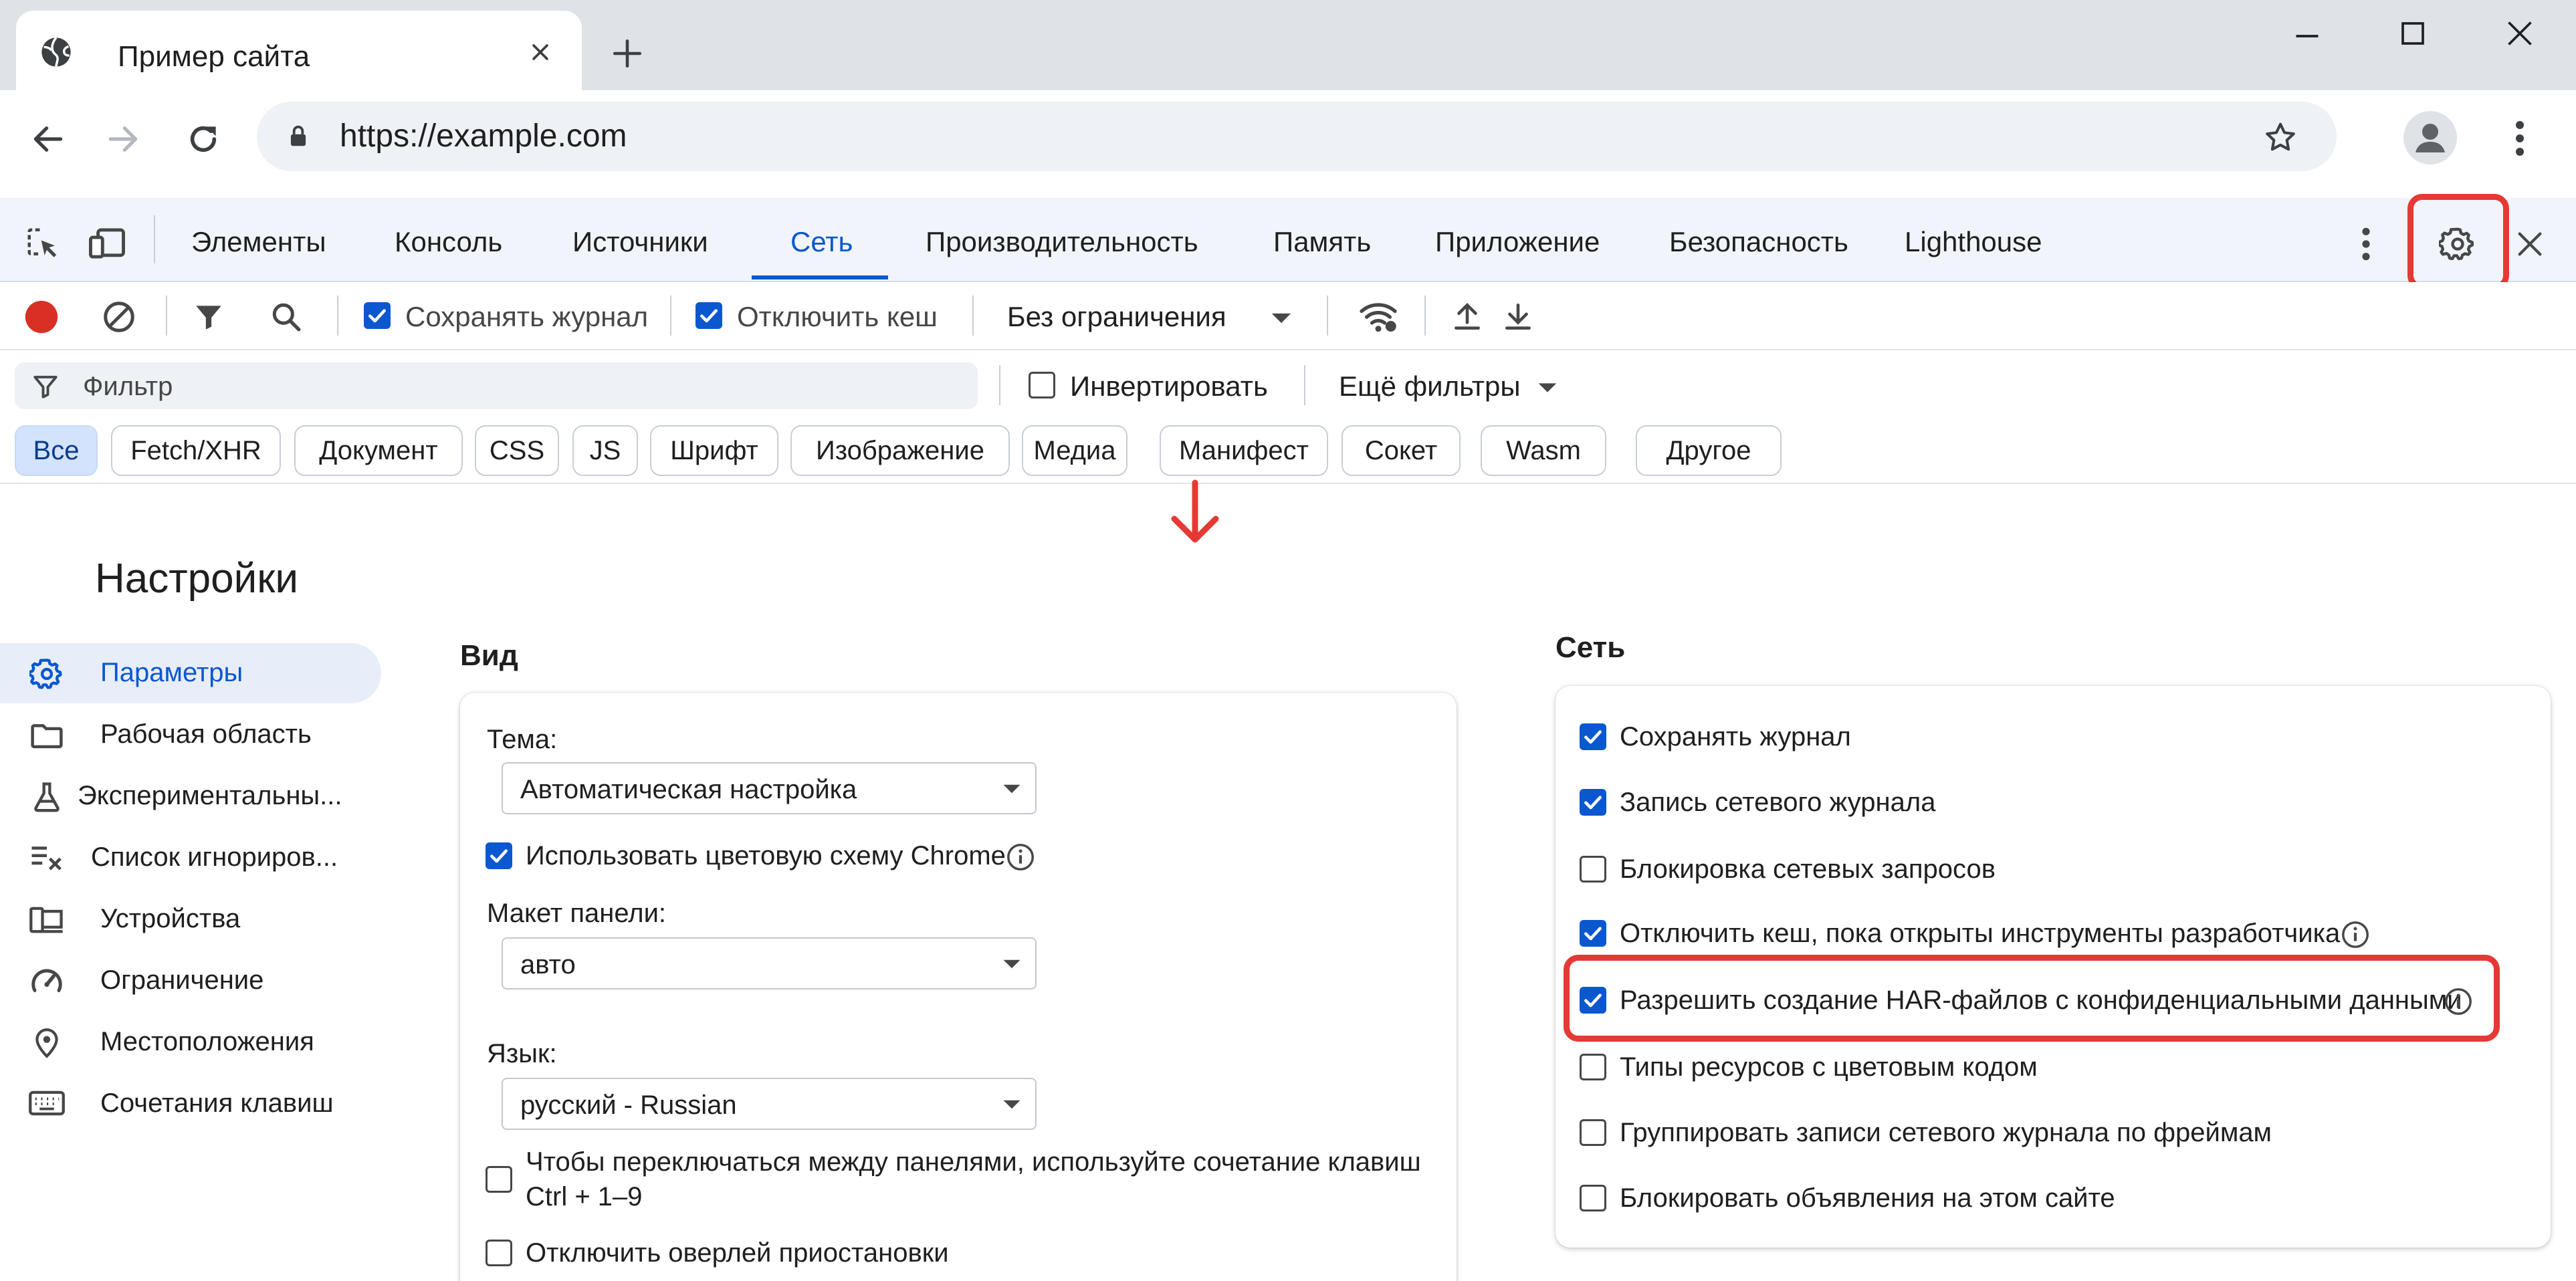 The height and width of the screenshot is (1281, 2576). I want to click on chip-font: Шрифт, so click(714, 450).